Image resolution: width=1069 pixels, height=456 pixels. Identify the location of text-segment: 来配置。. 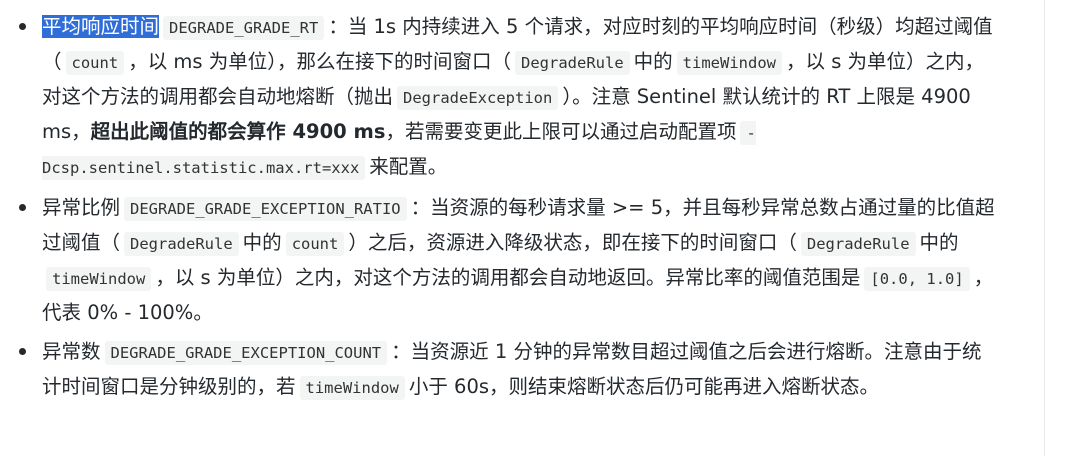
(408, 166).